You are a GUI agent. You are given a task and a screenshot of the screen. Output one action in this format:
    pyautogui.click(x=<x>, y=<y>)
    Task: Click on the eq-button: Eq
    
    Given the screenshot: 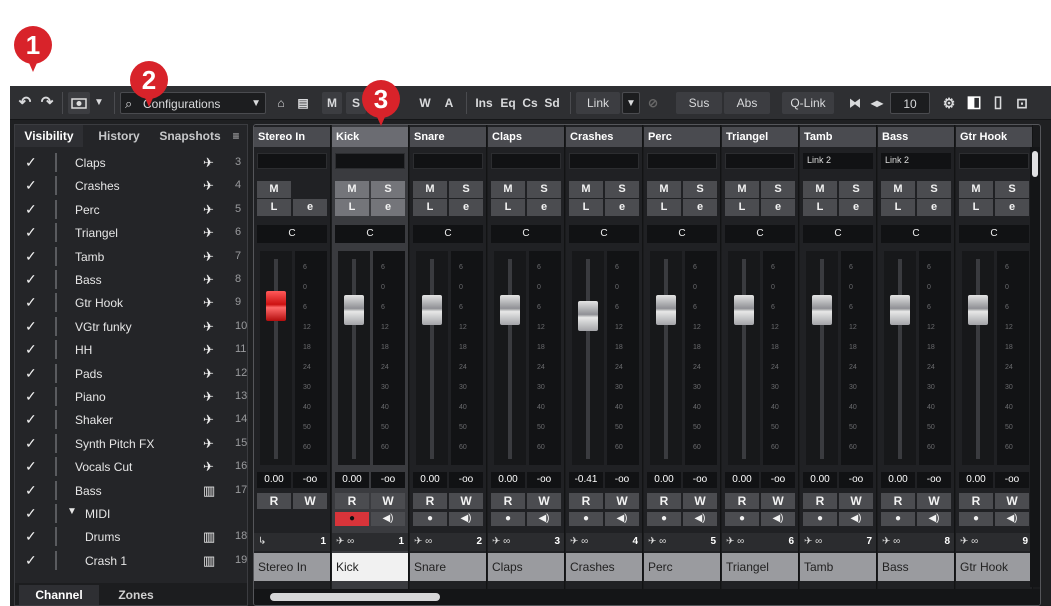 What is the action you would take?
    pyautogui.click(x=508, y=103)
    